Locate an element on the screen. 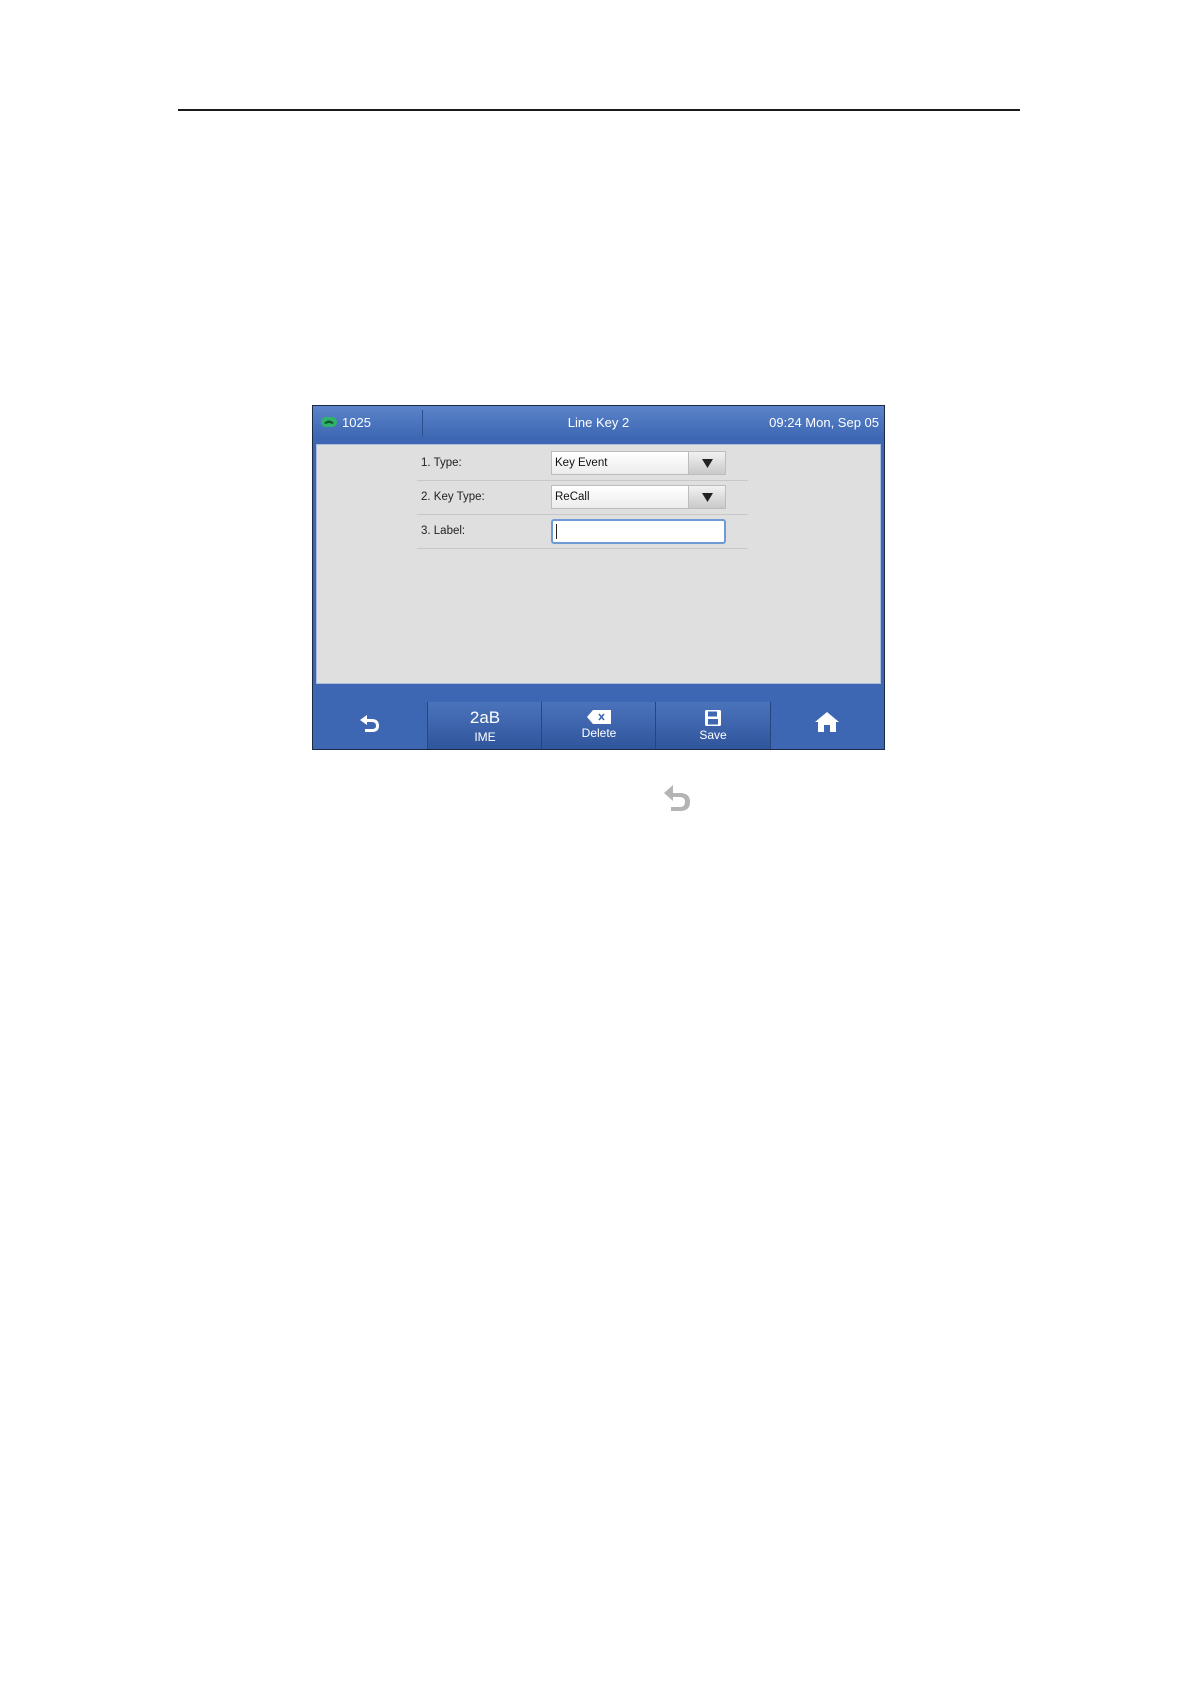  text-caret is located at coordinates (556, 531).